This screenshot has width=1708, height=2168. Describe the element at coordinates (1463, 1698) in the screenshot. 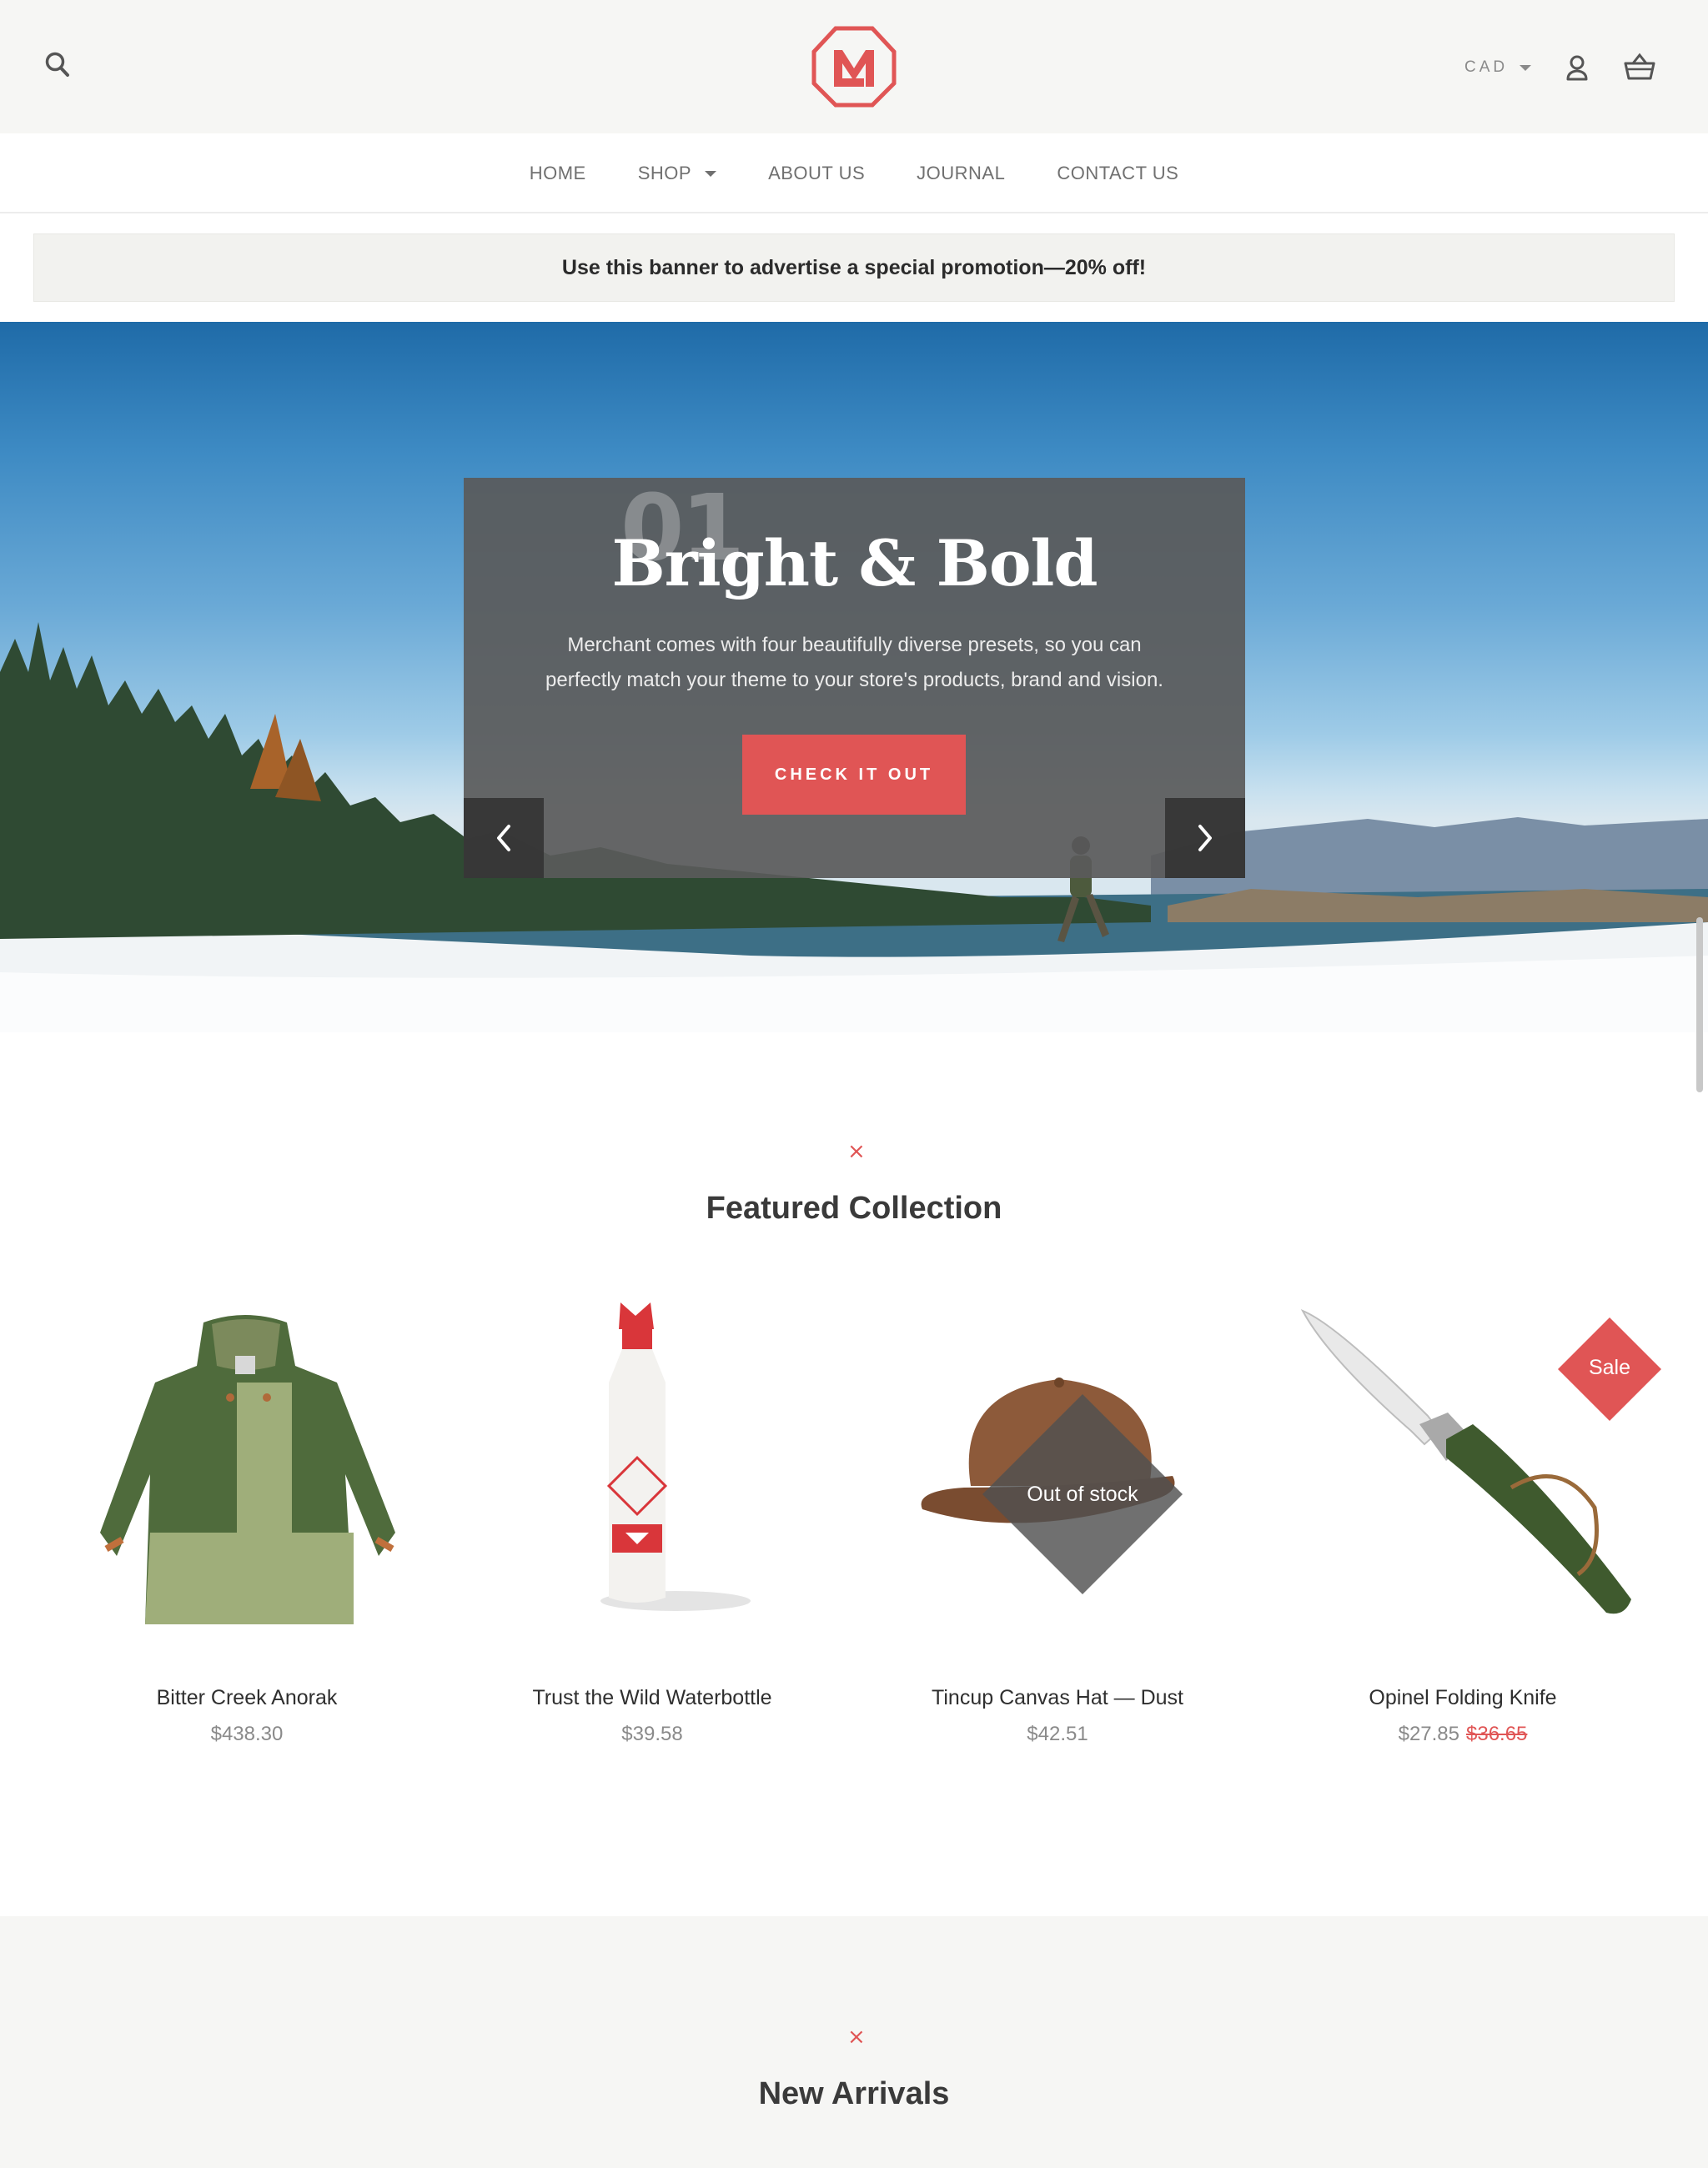

I see `product-name: Opinel Folding Knife` at that location.